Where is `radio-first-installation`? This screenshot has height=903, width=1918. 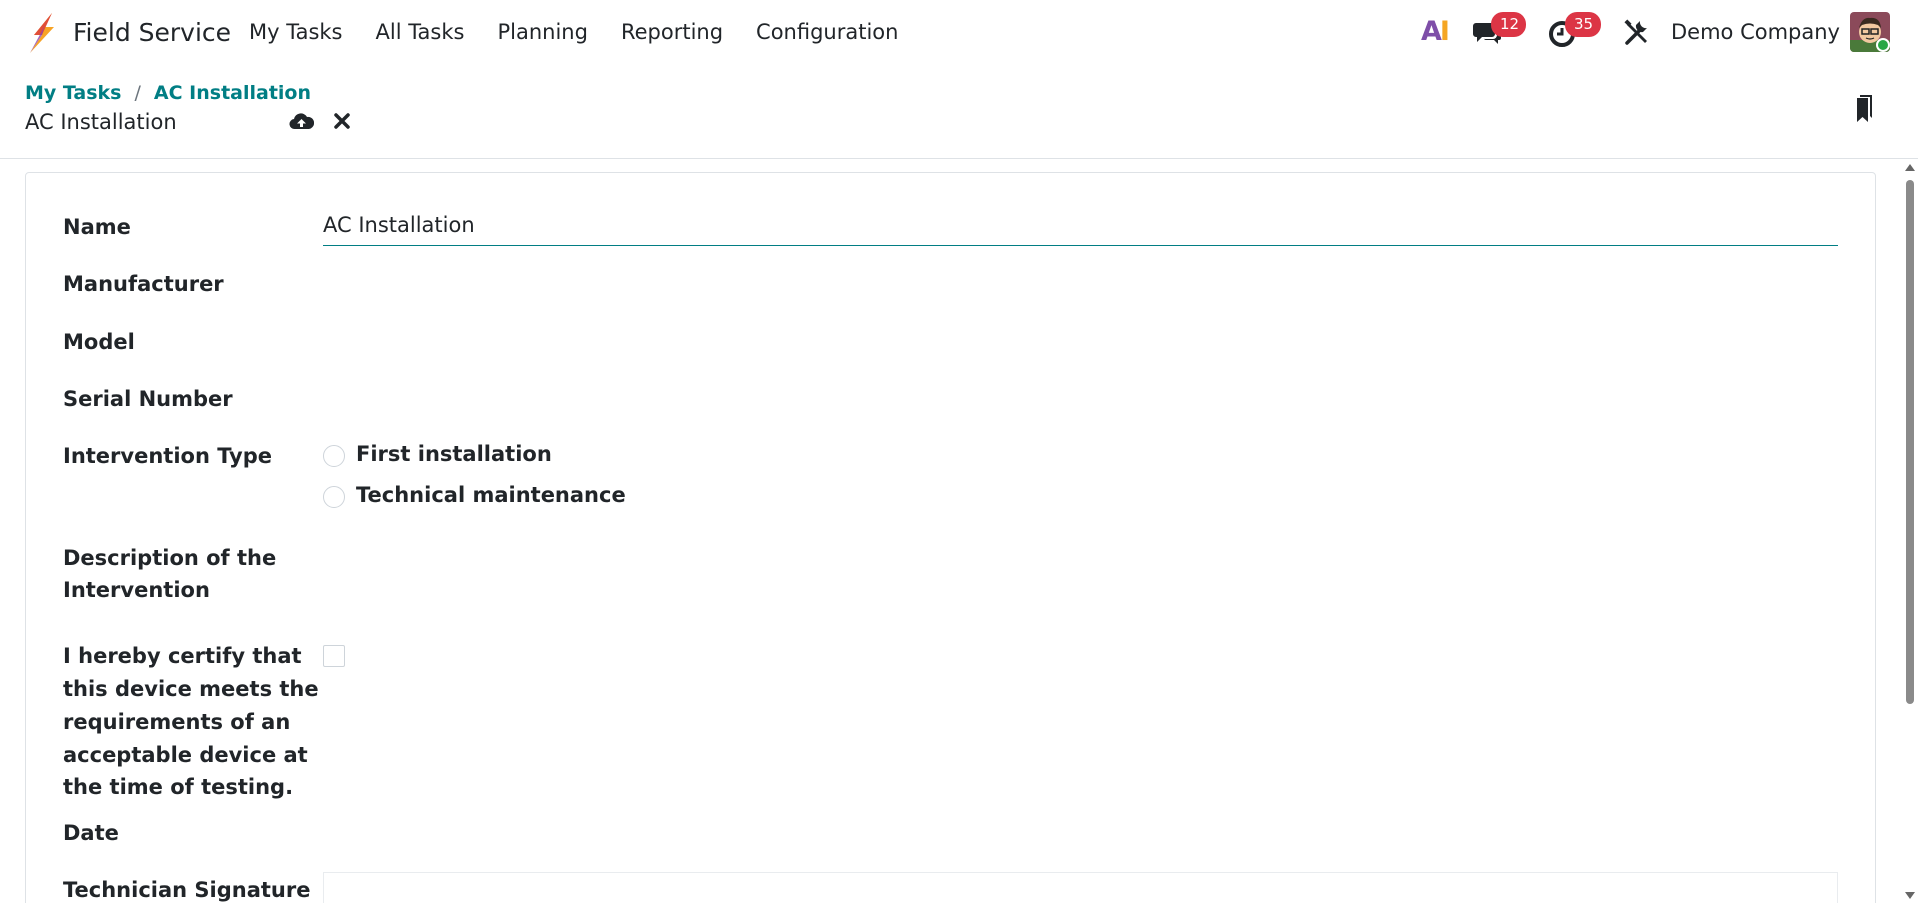 radio-first-installation is located at coordinates (334, 456).